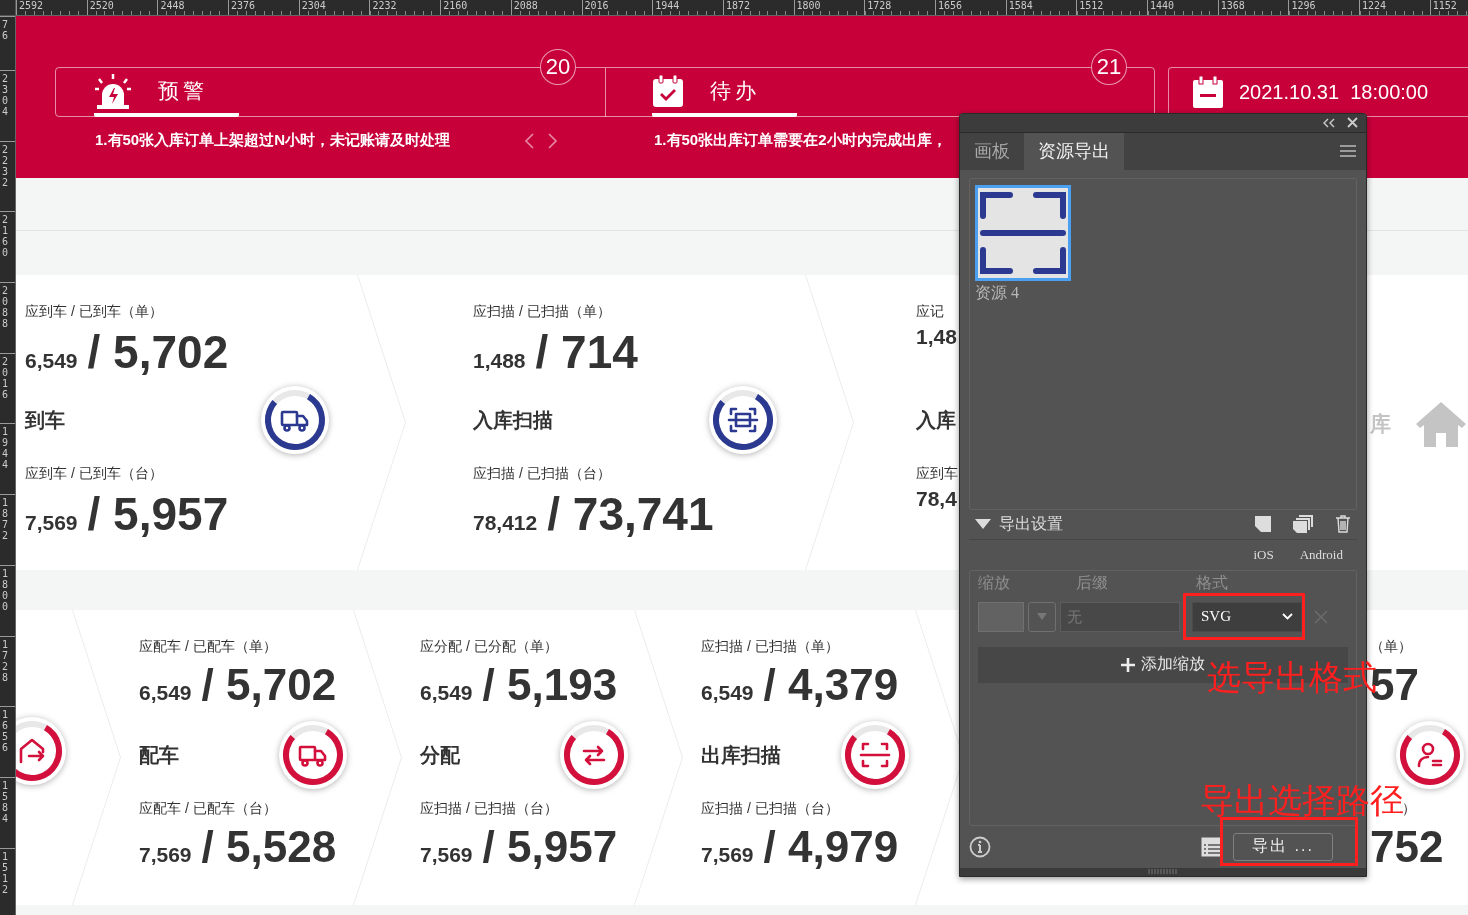 The image size is (1468, 915). What do you see at coordinates (94, 474) in the screenshot?
I see `metric-label: 应到车 / 已到车（台）` at bounding box center [94, 474].